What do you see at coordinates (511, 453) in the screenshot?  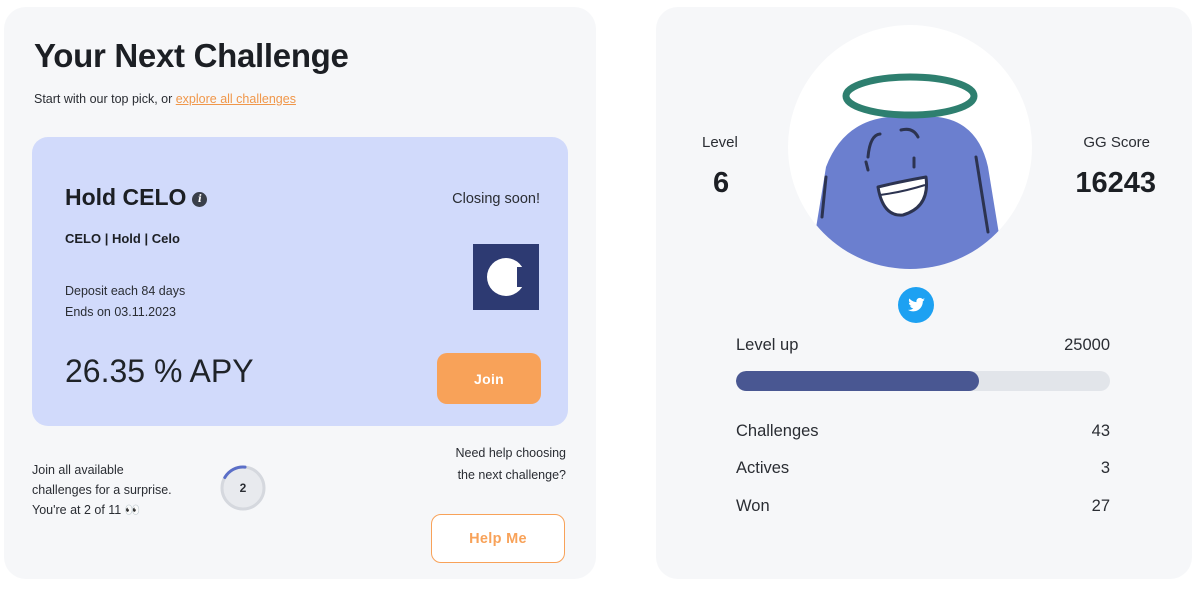 I see `help-line-1: Need help choosing` at bounding box center [511, 453].